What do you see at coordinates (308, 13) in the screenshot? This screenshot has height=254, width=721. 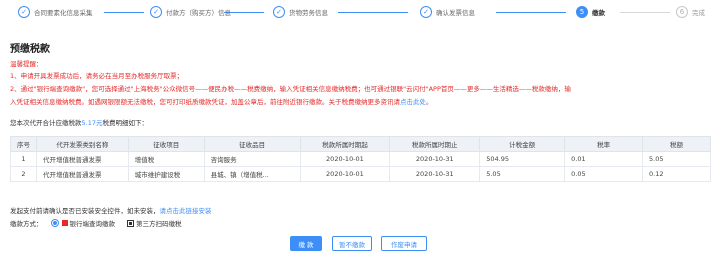 I see `step-label: 货物劳务信息` at bounding box center [308, 13].